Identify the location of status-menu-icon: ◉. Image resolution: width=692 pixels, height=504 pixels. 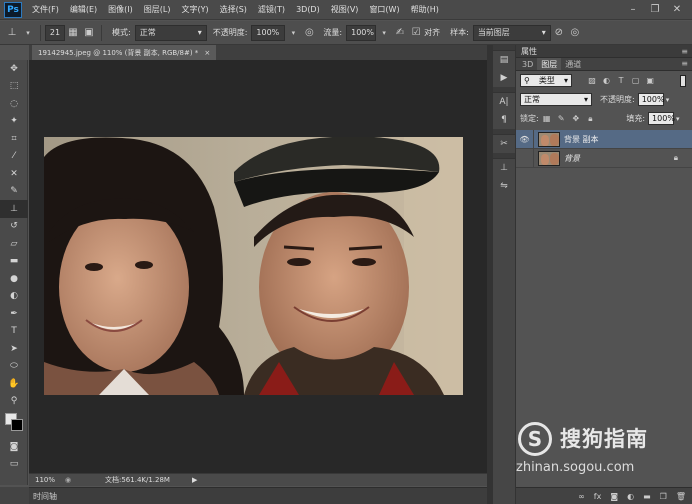
(71, 480).